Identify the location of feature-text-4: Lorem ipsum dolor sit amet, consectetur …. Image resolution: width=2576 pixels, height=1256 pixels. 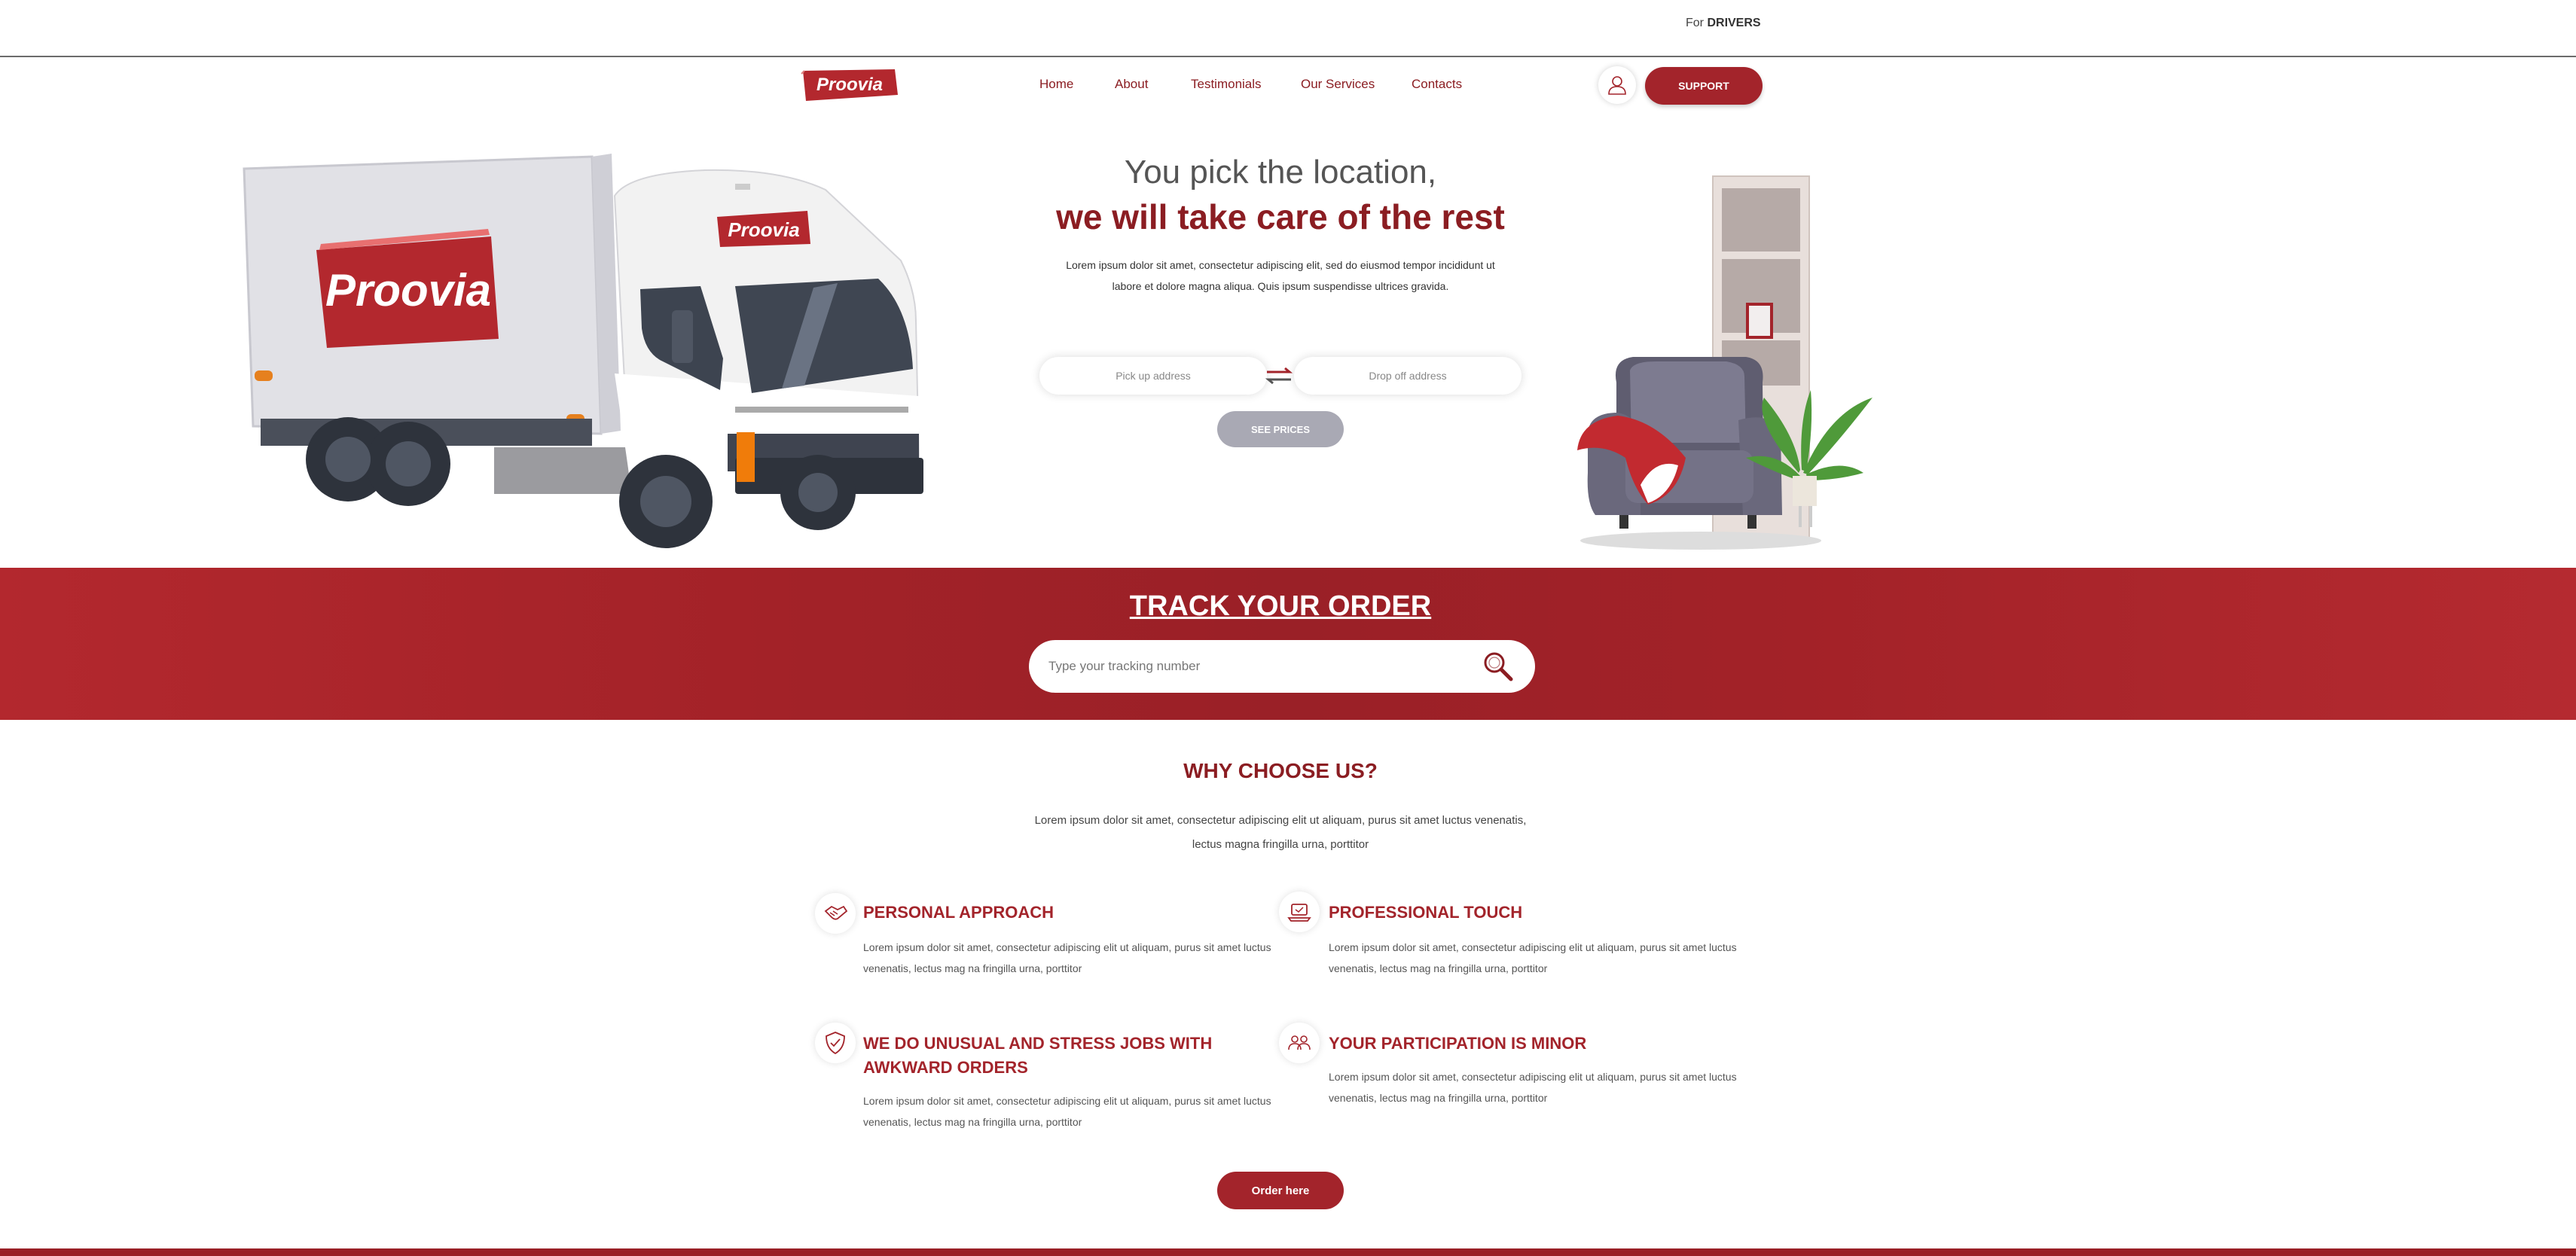
(1533, 1087).